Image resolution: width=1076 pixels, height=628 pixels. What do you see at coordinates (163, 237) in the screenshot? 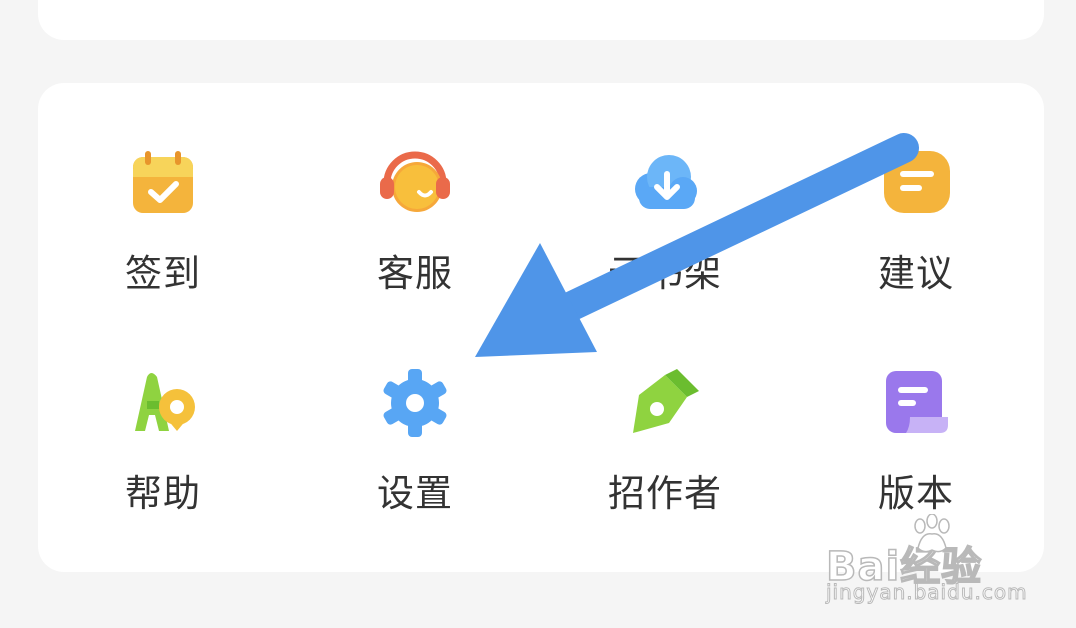
I see `menu-item-checkin: 签到` at bounding box center [163, 237].